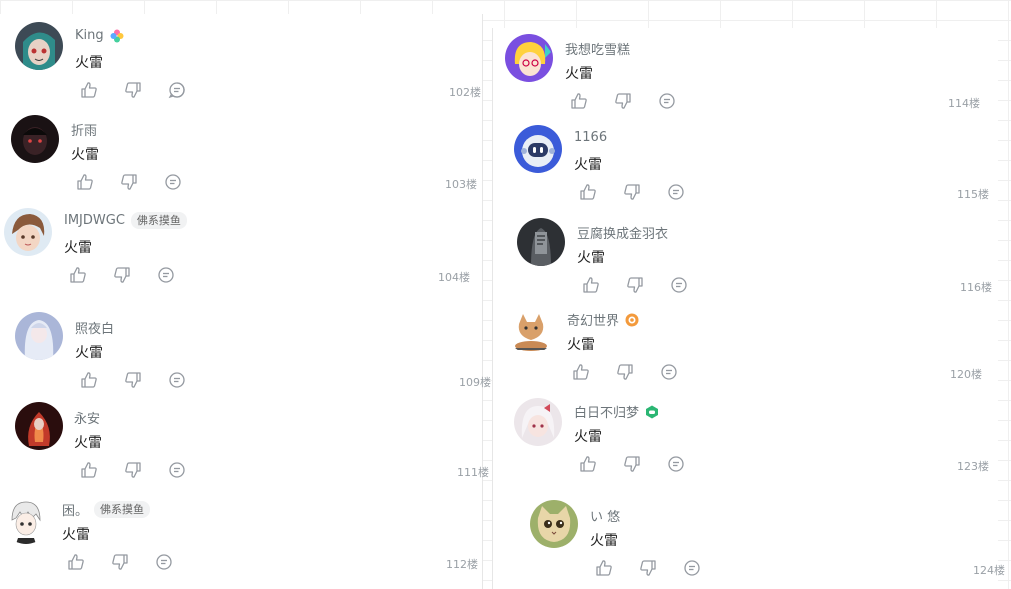  I want to click on username-text: 照夜白, so click(94, 327).